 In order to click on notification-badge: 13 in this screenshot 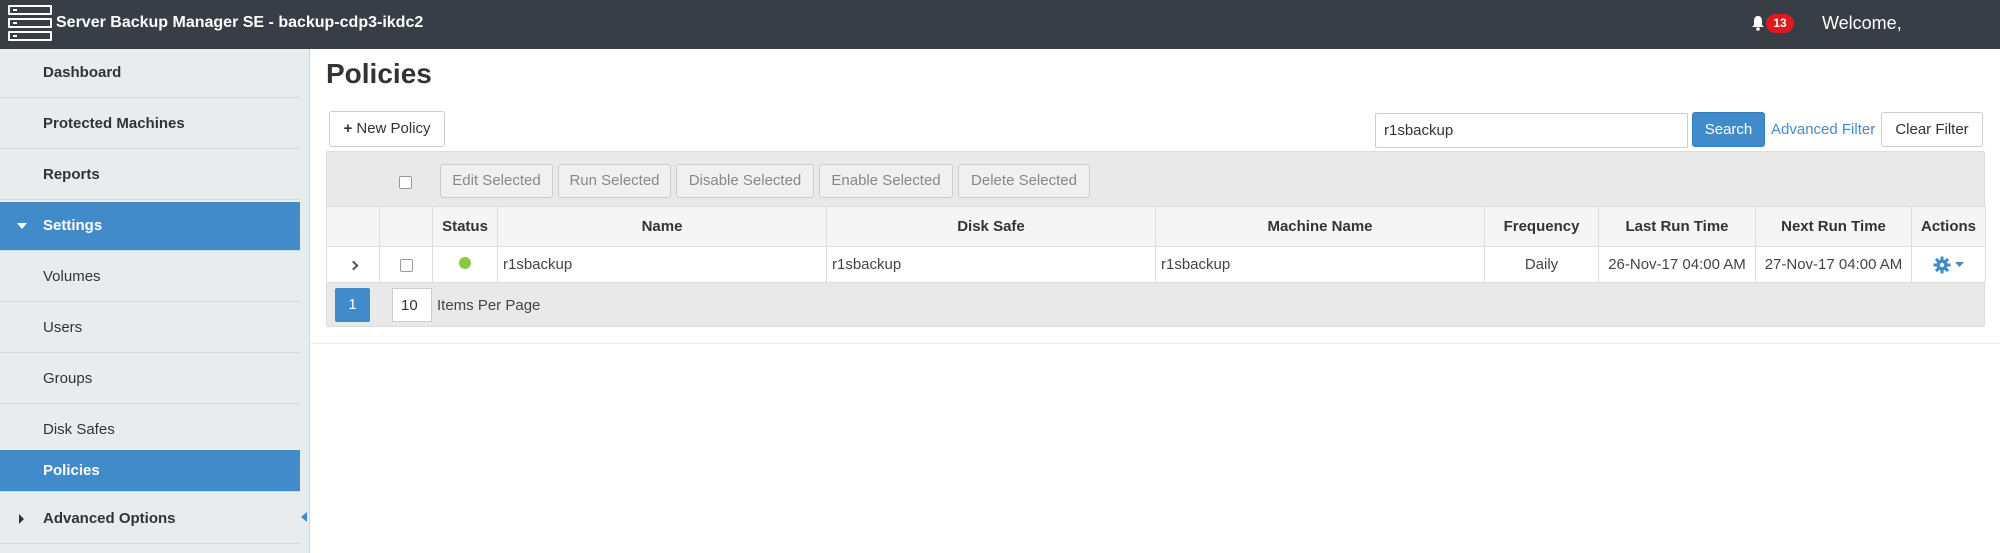, I will do `click(1780, 23)`.